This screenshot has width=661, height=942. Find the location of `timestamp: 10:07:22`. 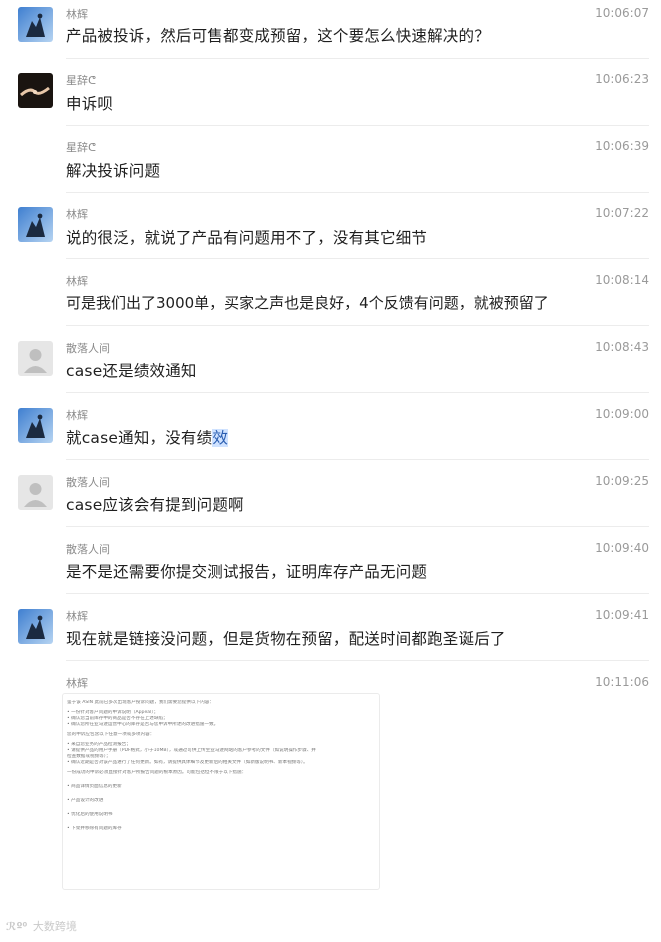

timestamp: 10:07:22 is located at coordinates (622, 213).